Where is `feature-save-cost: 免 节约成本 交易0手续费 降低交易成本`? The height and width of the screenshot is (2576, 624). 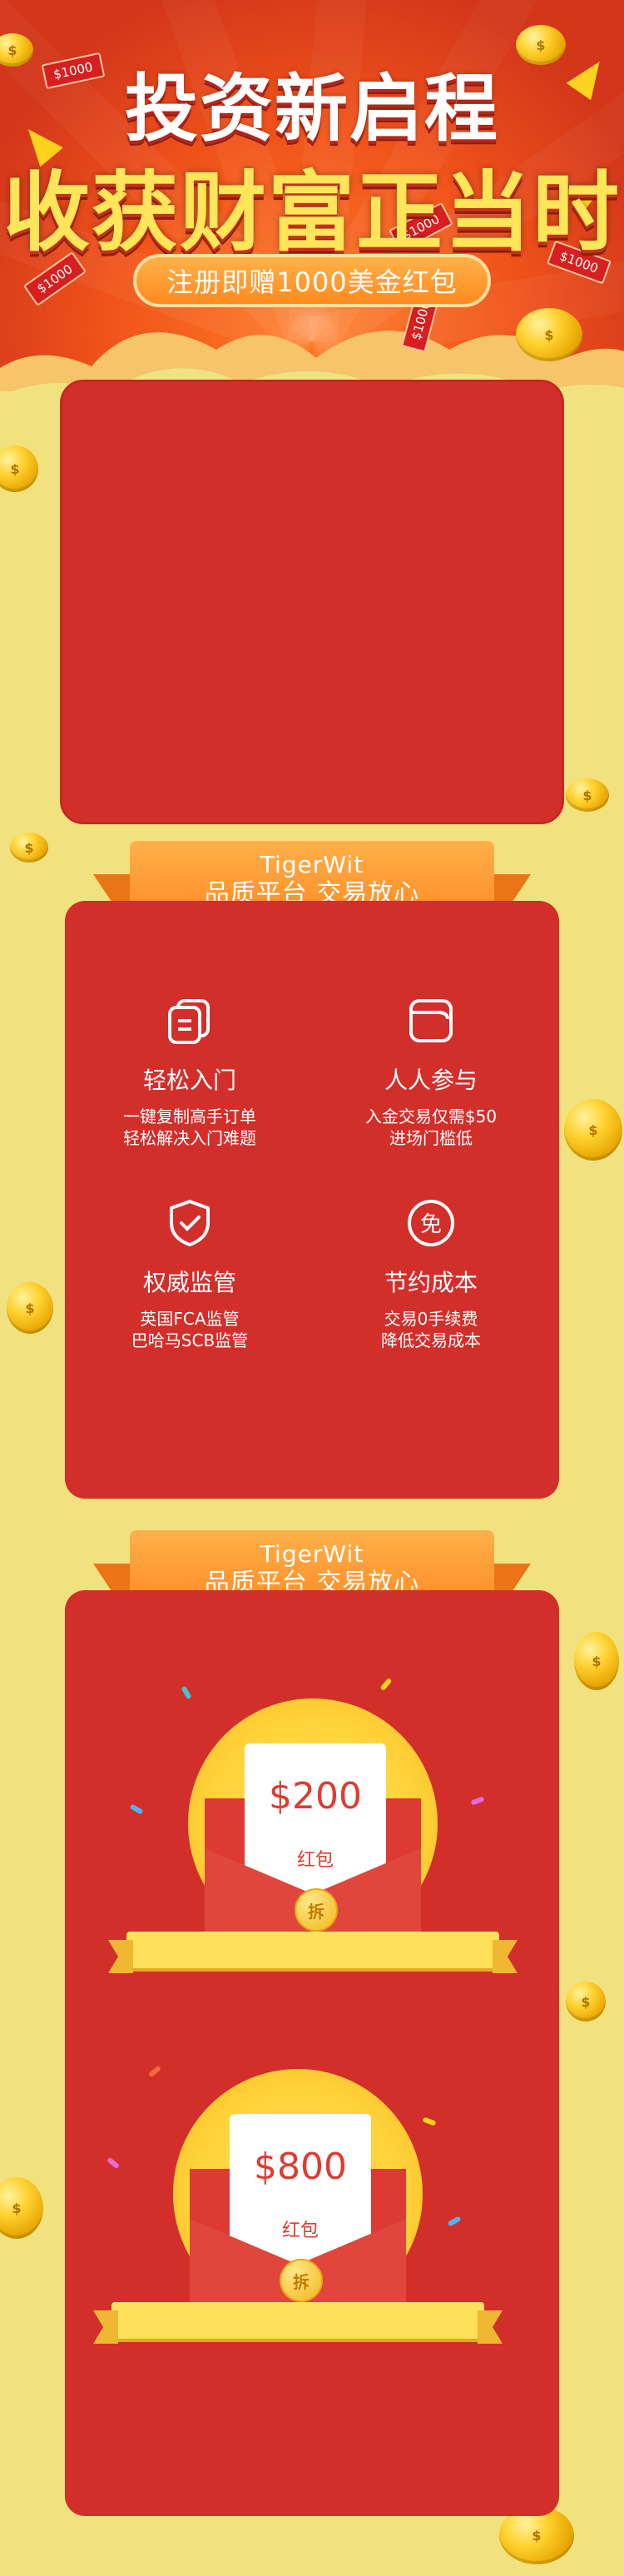 feature-save-cost: 免 节约成本 交易0手续费 降低交易成本 is located at coordinates (430, 1273).